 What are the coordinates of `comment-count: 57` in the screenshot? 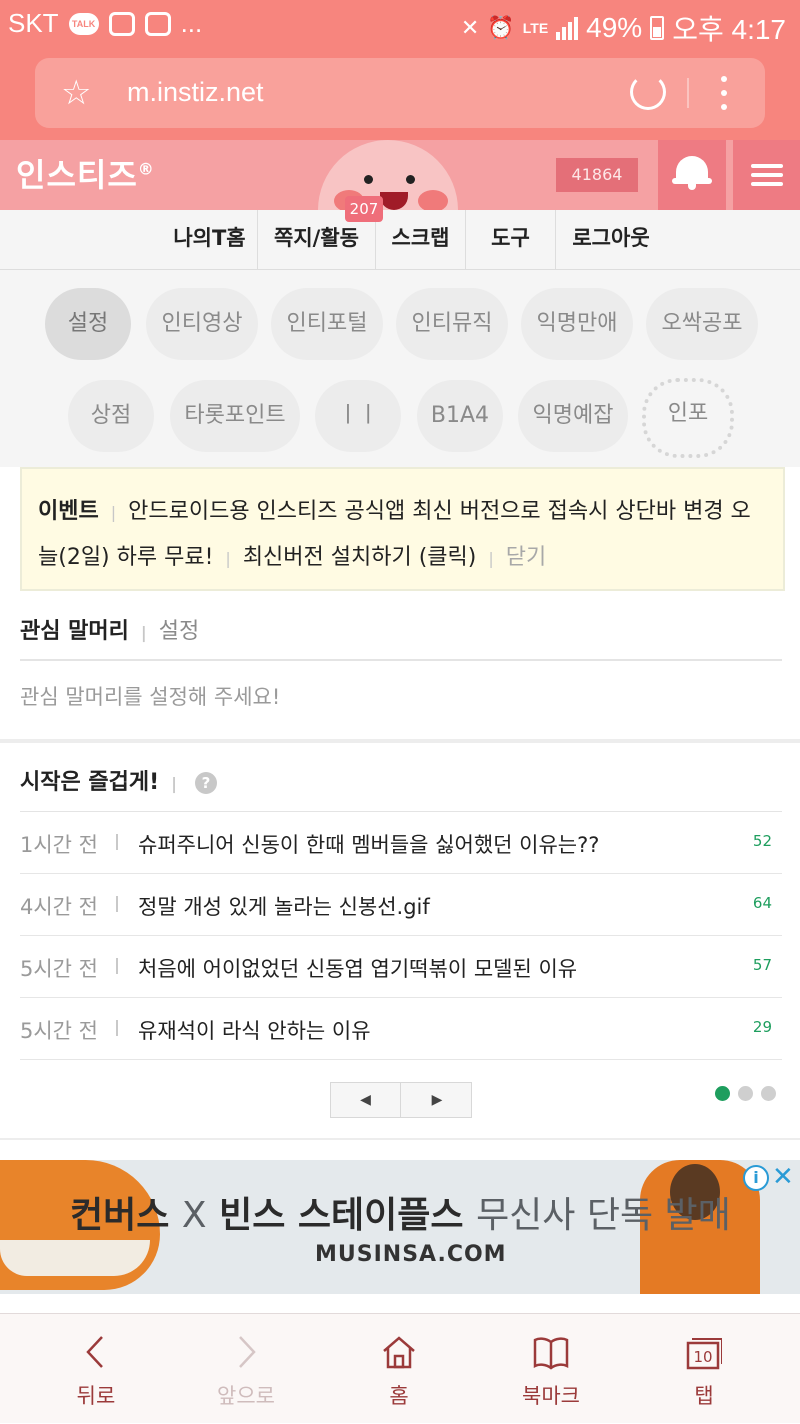 It's located at (762, 965).